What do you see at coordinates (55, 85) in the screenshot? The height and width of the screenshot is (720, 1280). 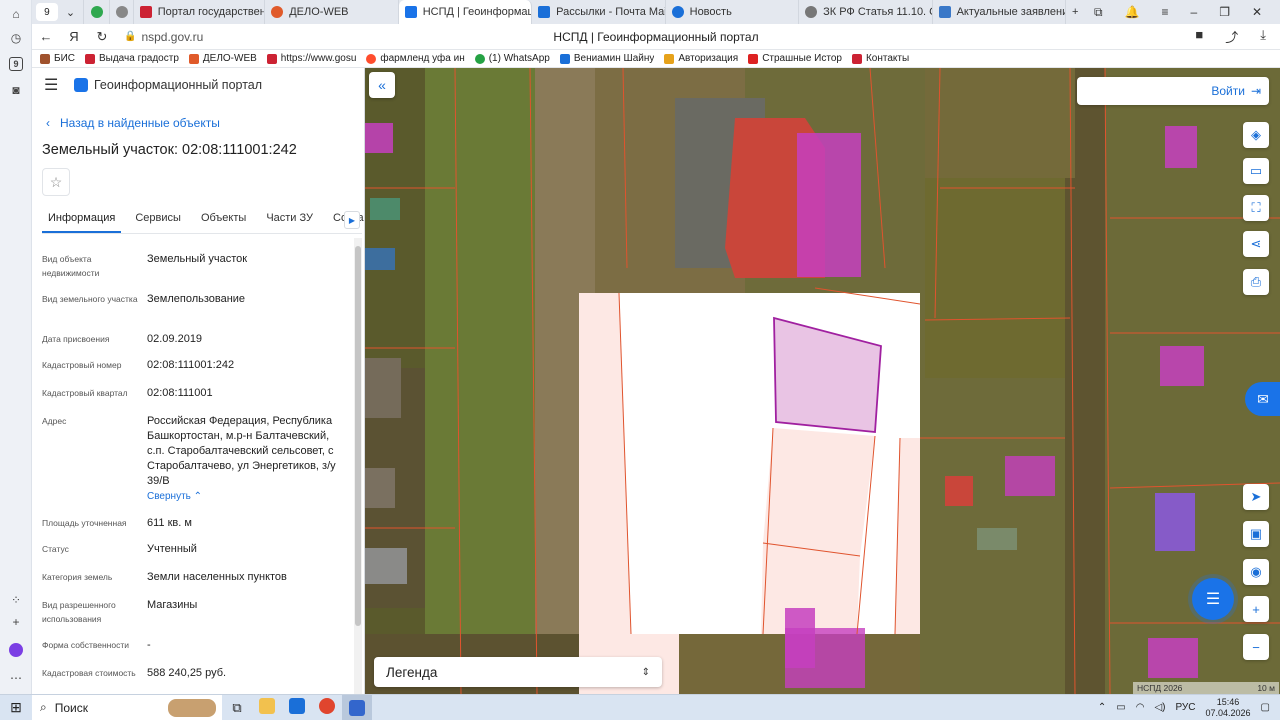 I see `hamburger-menu-icon: ☰` at bounding box center [55, 85].